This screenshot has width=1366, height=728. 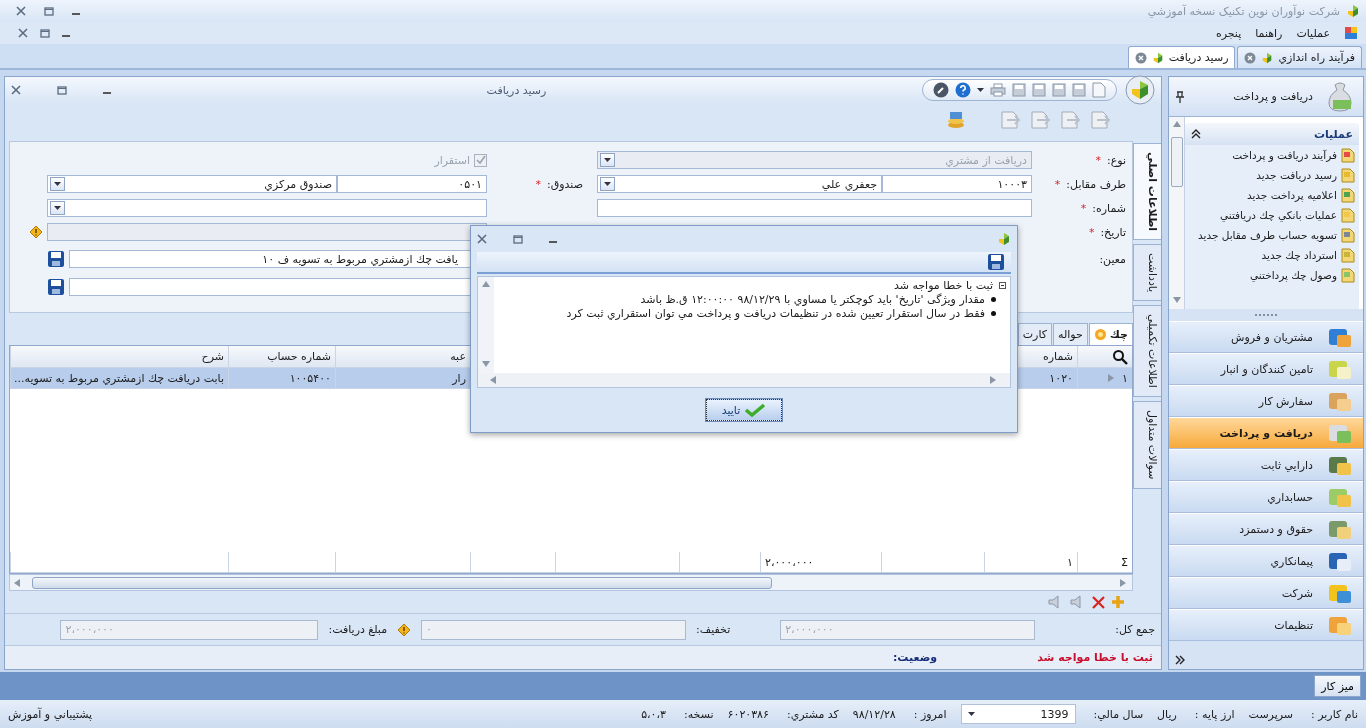 I want to click on counterparty-dropdown: جعفري علي, so click(x=739, y=184).